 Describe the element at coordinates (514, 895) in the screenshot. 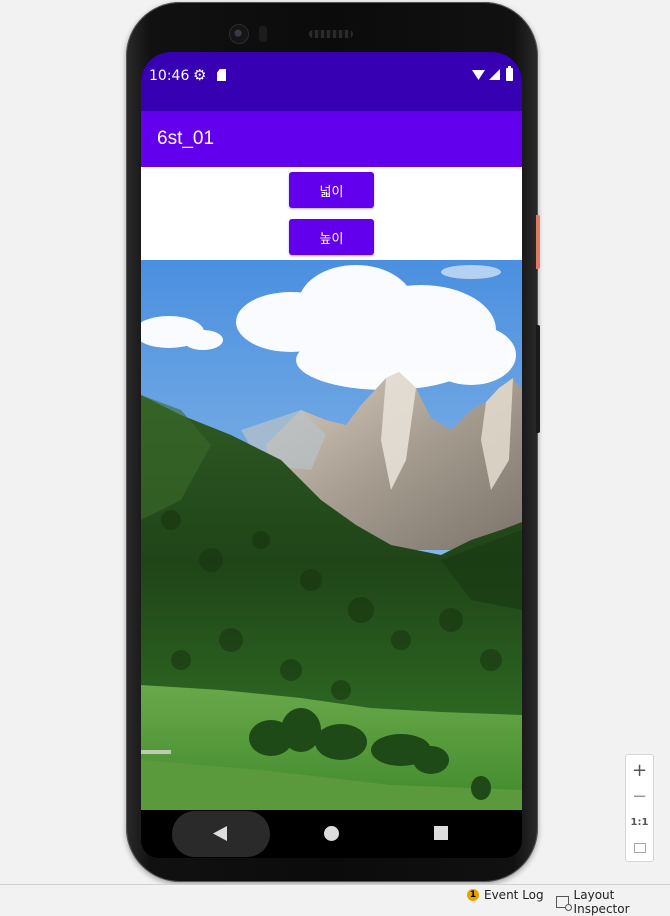

I see `event-log-label: Event Log` at that location.